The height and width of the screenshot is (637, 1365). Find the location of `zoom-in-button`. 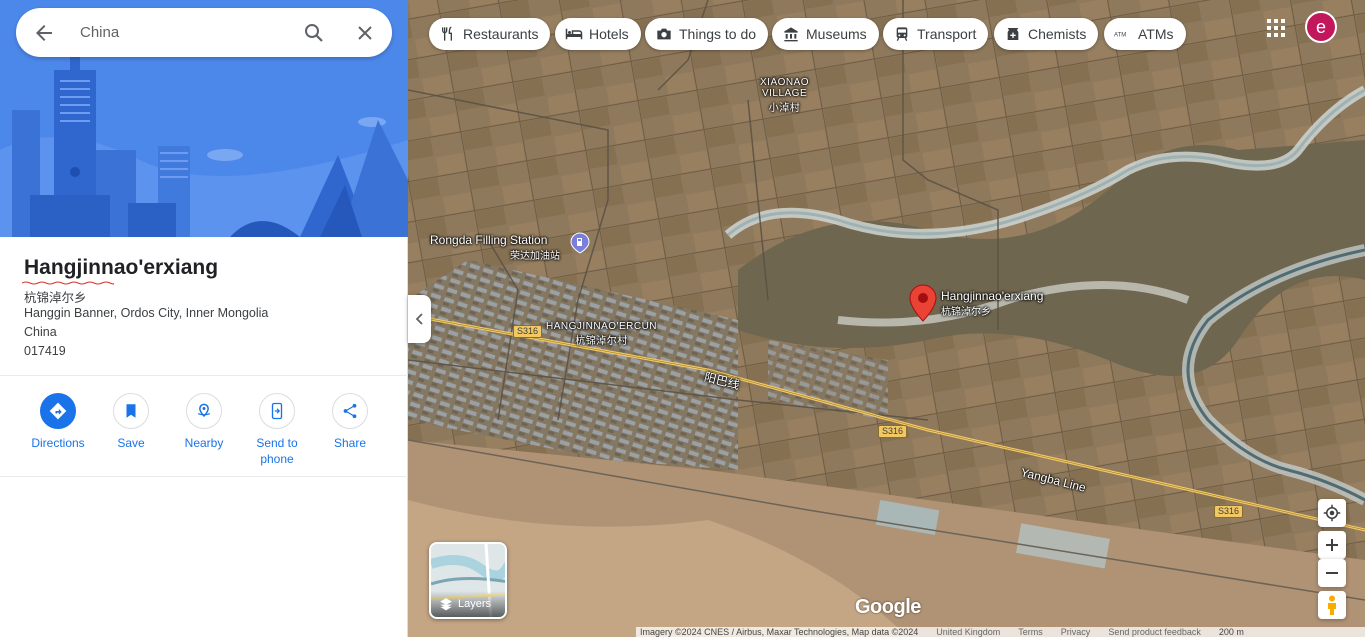

zoom-in-button is located at coordinates (1332, 545).